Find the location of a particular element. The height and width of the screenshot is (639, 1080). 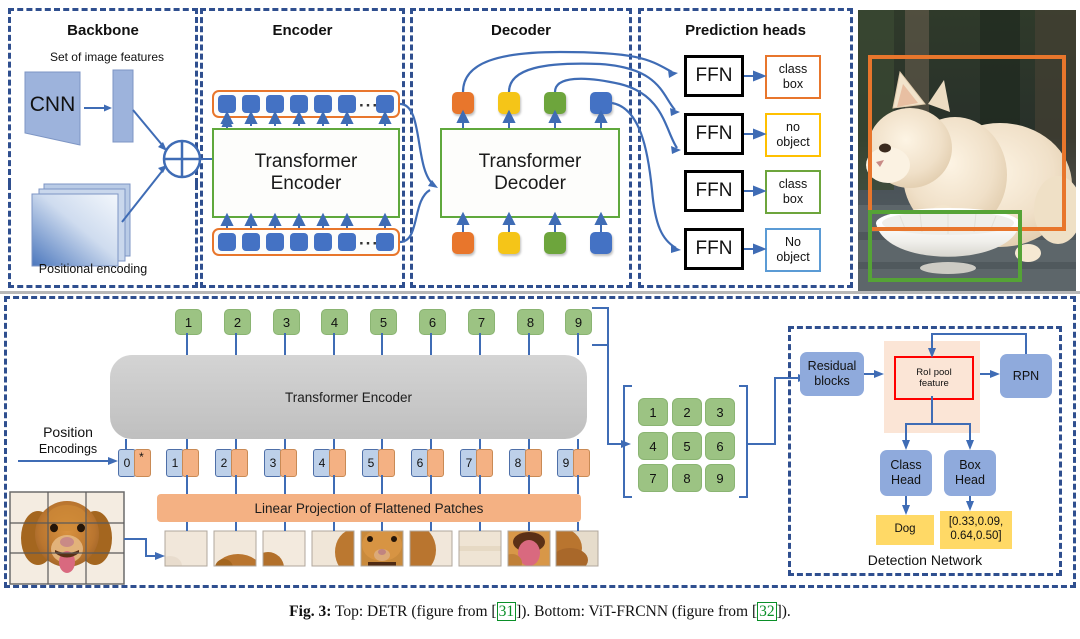

encoder-title: Encoder is located at coordinates (302, 30).